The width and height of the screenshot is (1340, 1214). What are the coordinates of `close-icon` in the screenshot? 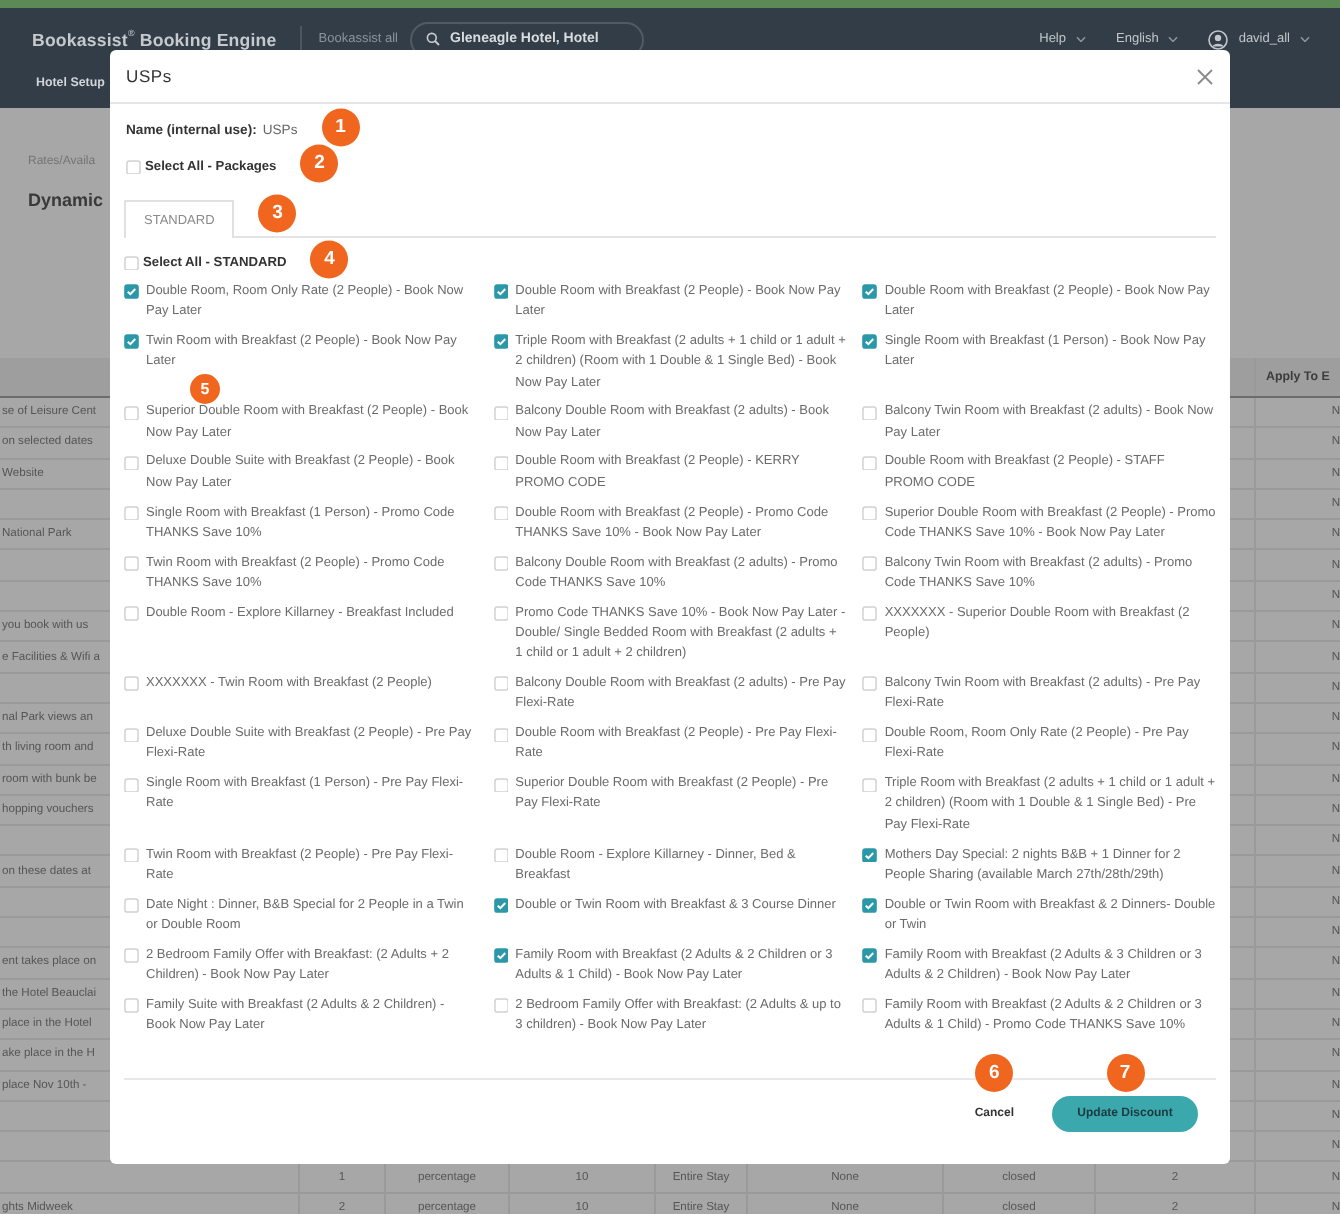 It's located at (1205, 76).